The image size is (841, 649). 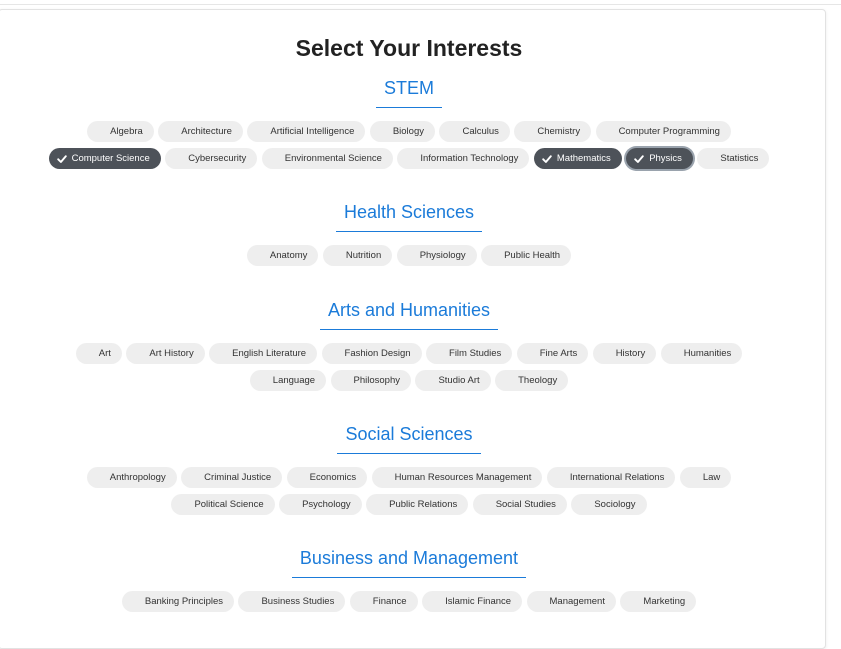 What do you see at coordinates (463, 477) in the screenshot?
I see `chip-label: Human Resources Management` at bounding box center [463, 477].